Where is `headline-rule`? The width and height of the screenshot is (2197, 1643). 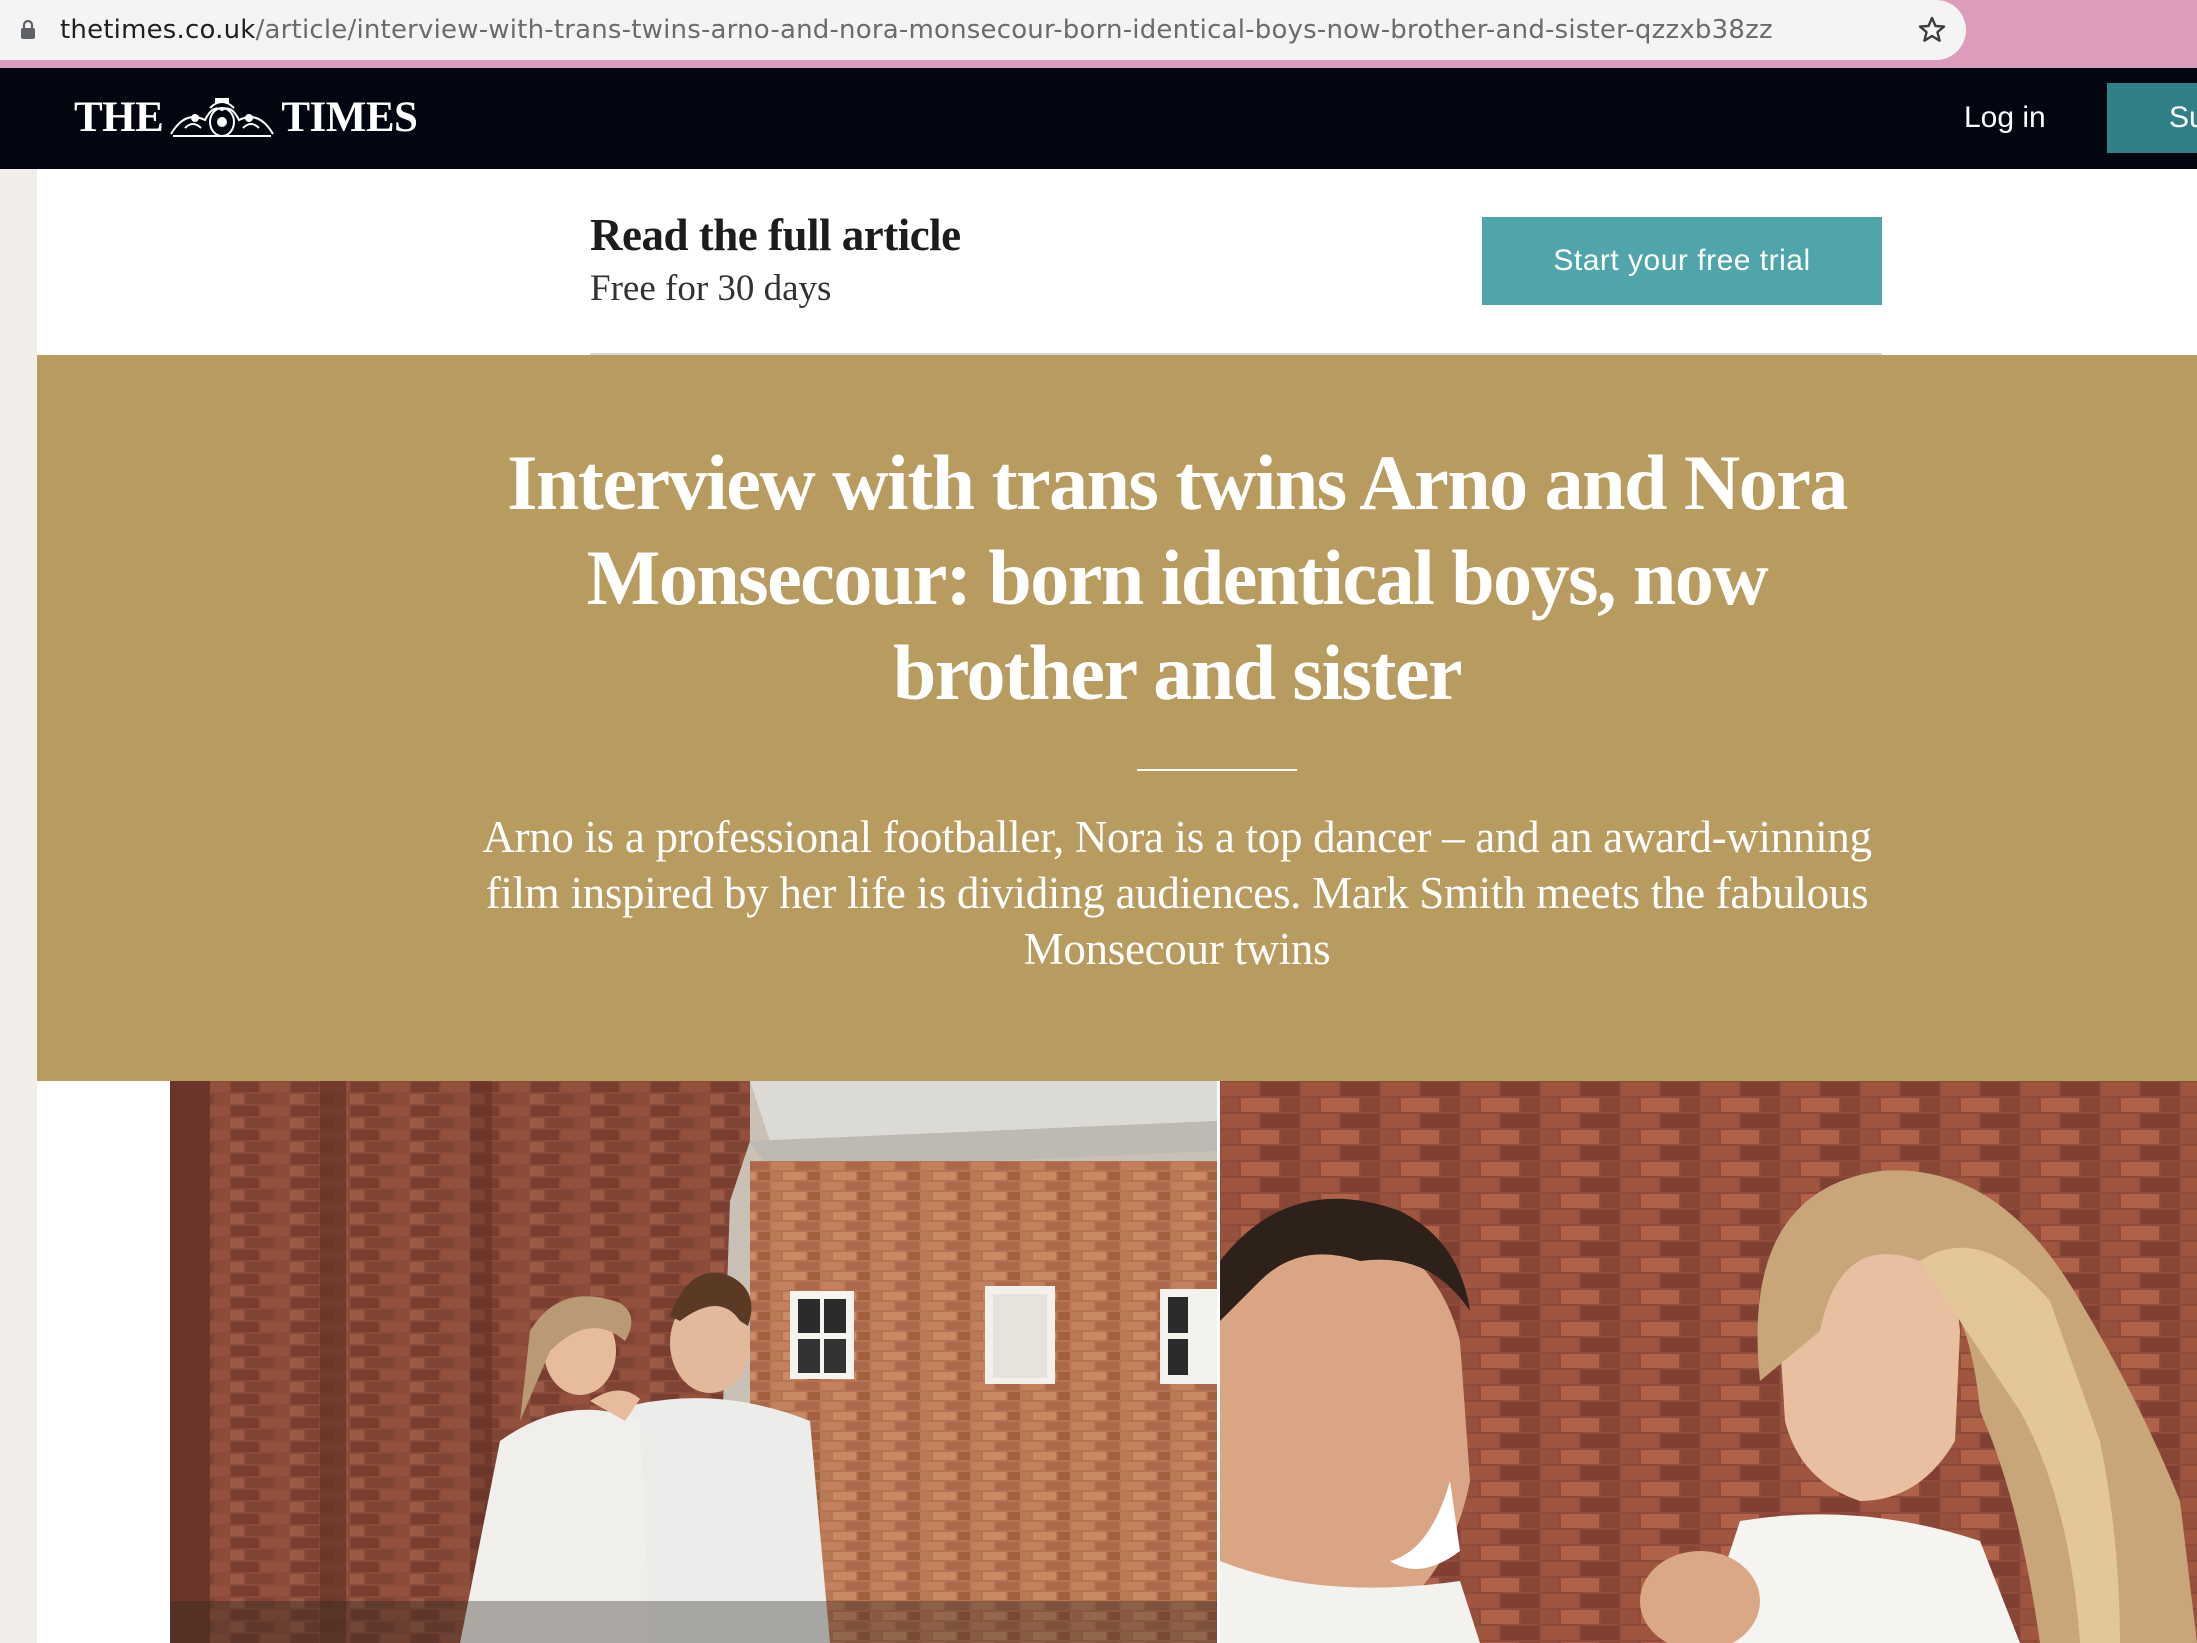
headline-rule is located at coordinates (1217, 770).